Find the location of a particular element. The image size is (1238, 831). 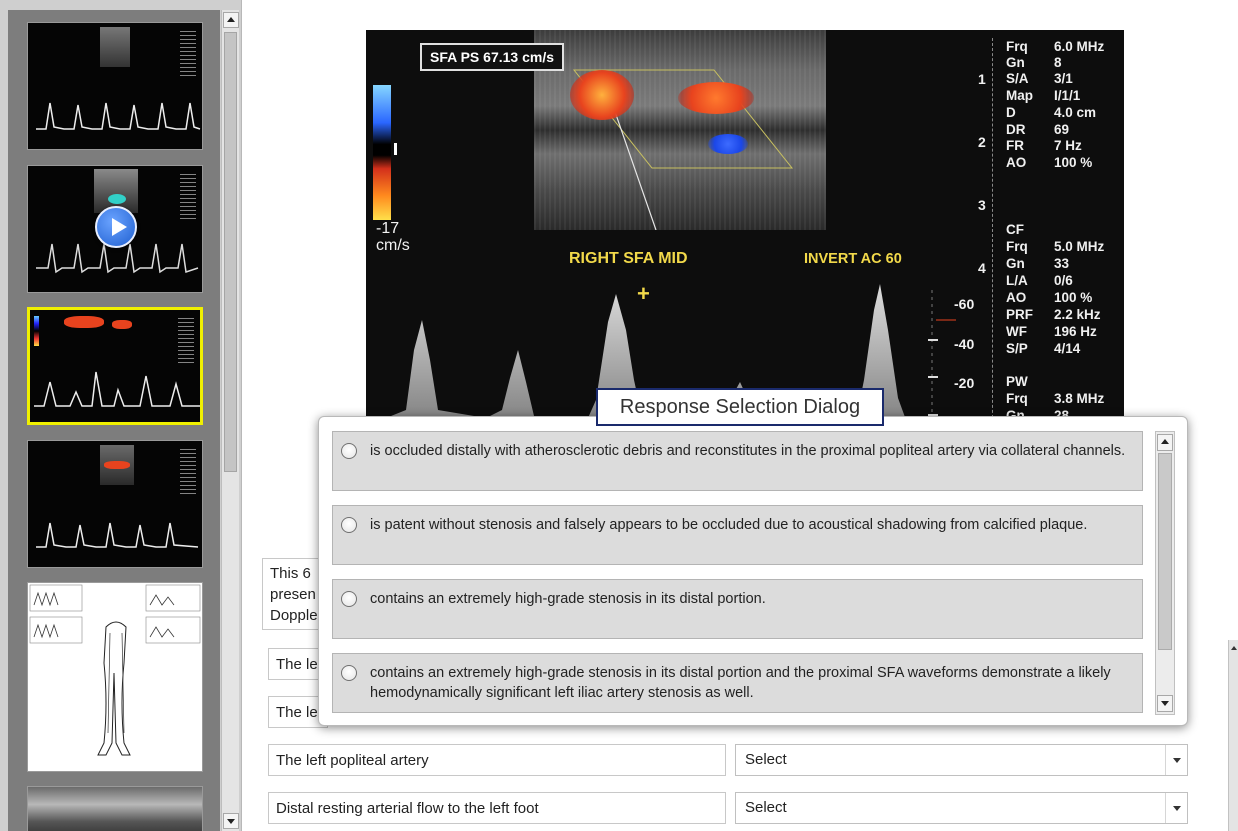

param-row: Frq 5.0 MHz is located at coordinates (1055, 246).